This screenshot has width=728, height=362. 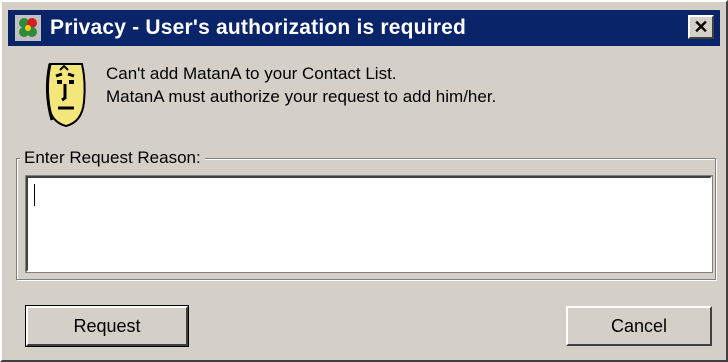 What do you see at coordinates (112, 158) in the screenshot?
I see `request-reason-label: Enter Request Reason:` at bounding box center [112, 158].